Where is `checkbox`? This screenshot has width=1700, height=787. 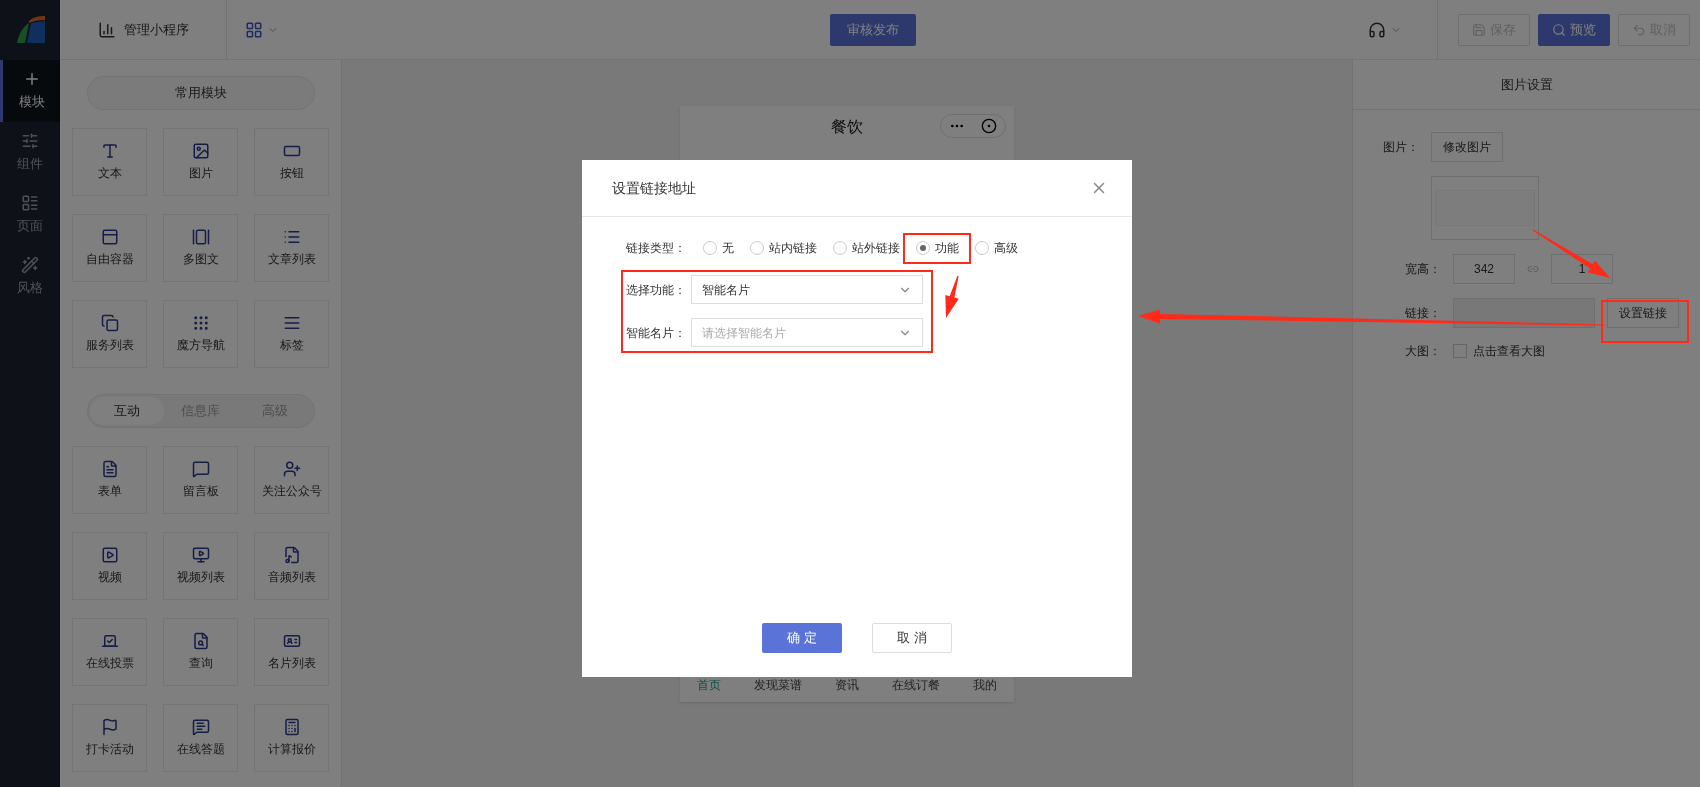
checkbox is located at coordinates (1460, 351).